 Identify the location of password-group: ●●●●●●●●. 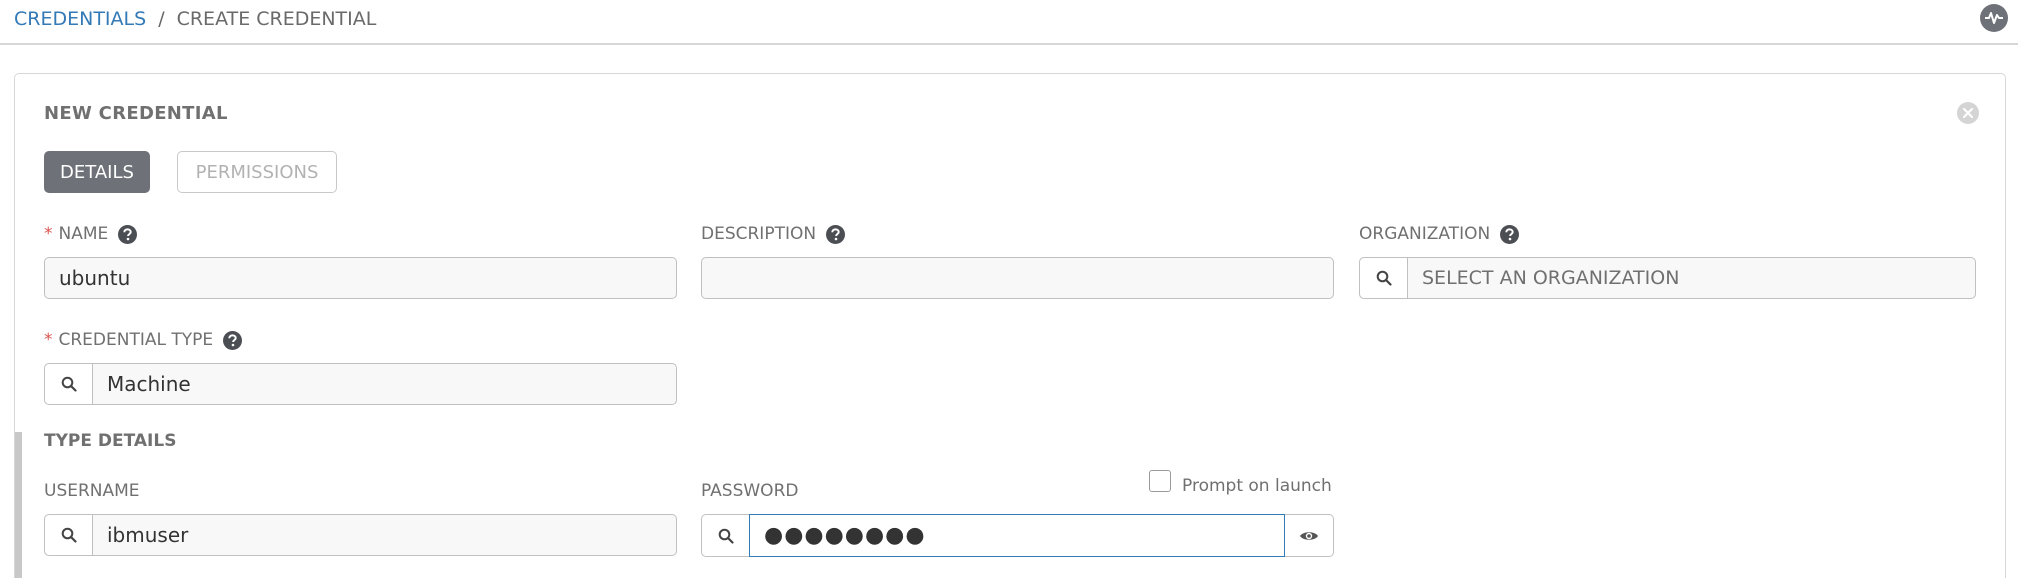
(1017, 535).